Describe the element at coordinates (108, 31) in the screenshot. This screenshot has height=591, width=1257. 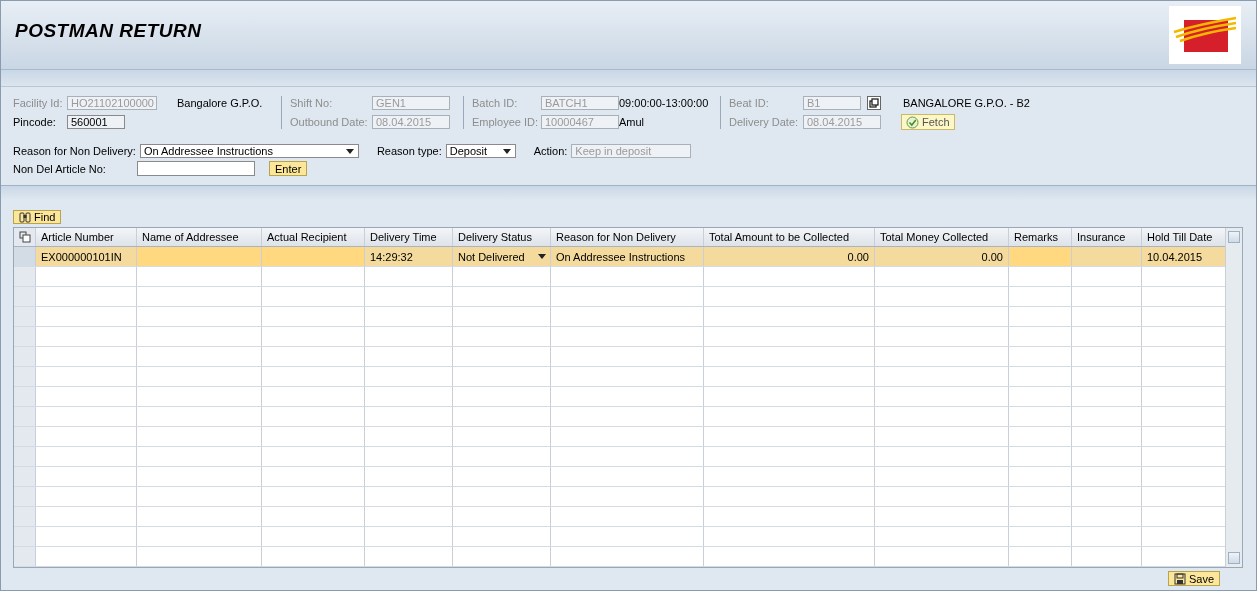
I see `page-title: POSTMAN RETURN` at that location.